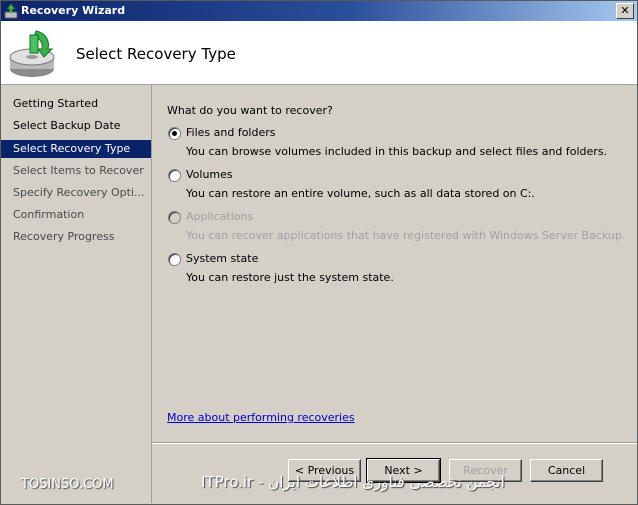 This screenshot has height=505, width=638. Describe the element at coordinates (231, 132) in the screenshot. I see `files-and-folders-label: Files and folders` at that location.